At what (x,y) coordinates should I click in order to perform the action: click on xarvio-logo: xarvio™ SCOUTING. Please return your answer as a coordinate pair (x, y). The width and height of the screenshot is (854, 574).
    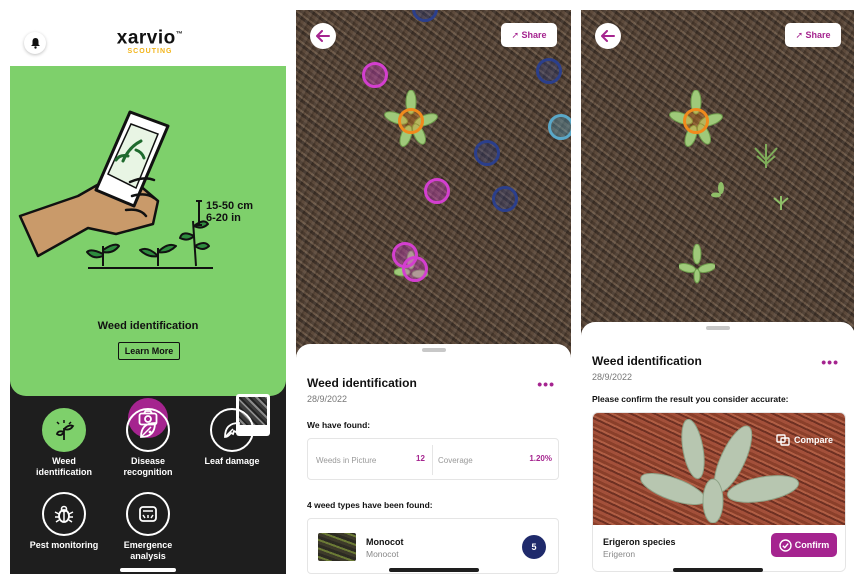
    Looking at the image, I should click on (150, 41).